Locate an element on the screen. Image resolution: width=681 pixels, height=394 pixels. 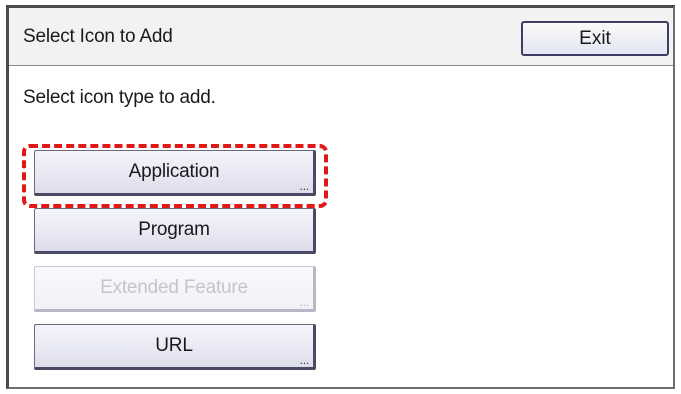
title-bar: Select Icon to Add Exit is located at coordinates (341, 37).